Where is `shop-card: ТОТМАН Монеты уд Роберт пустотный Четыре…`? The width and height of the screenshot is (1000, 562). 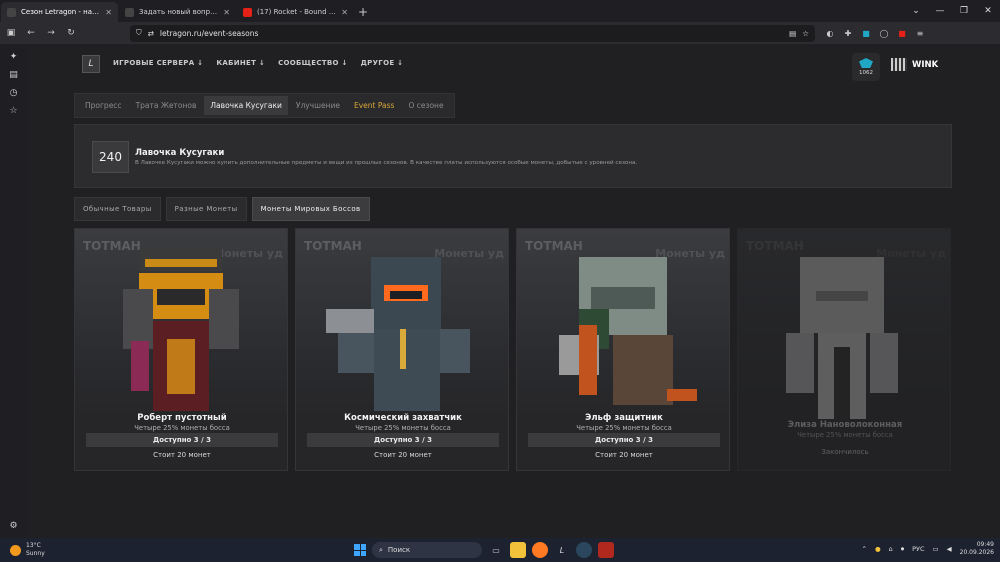
shop-card: ТОТМАН Монеты уд Роберт пустотный Четыре… is located at coordinates (181, 349).